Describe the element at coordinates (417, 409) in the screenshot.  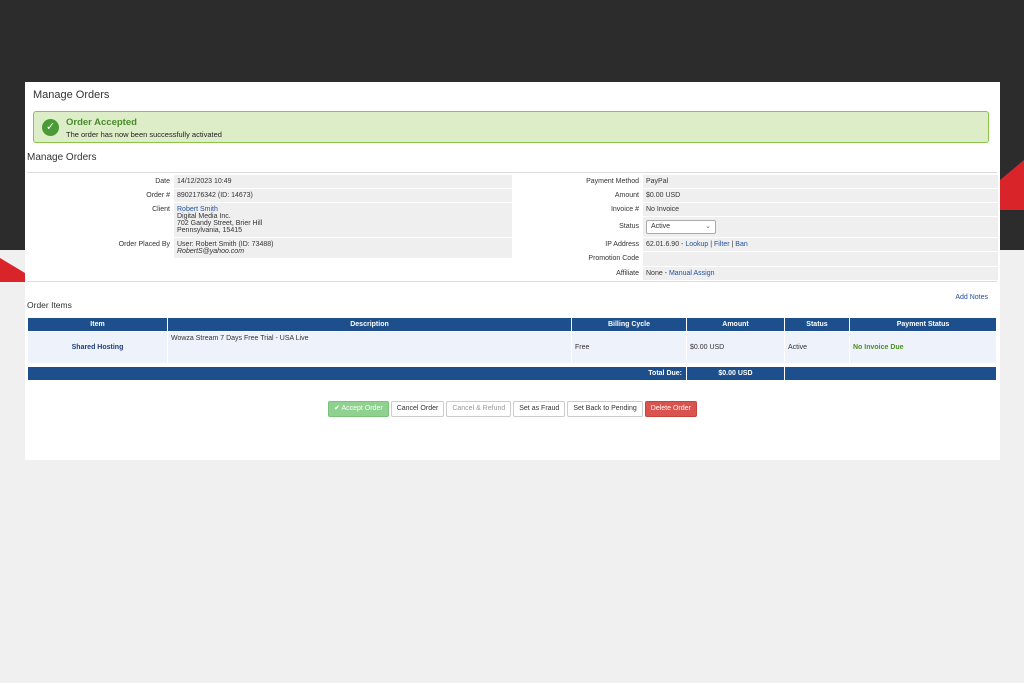
I see `cancel-order-button: Cancel Order` at that location.